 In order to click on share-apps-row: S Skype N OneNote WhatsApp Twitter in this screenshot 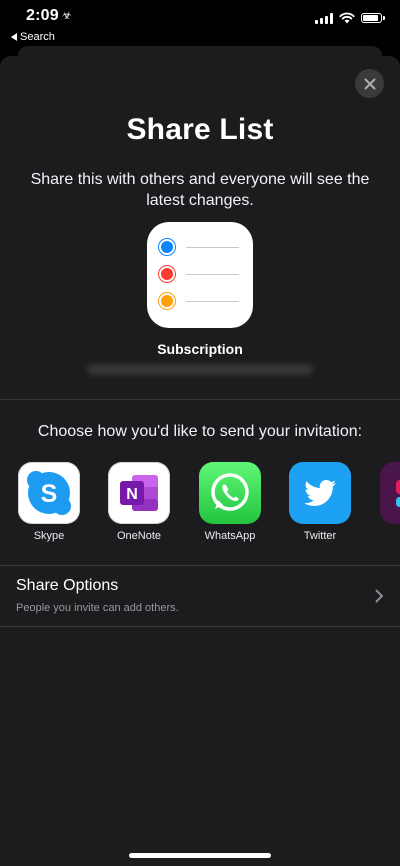, I will do `click(200, 507)`.